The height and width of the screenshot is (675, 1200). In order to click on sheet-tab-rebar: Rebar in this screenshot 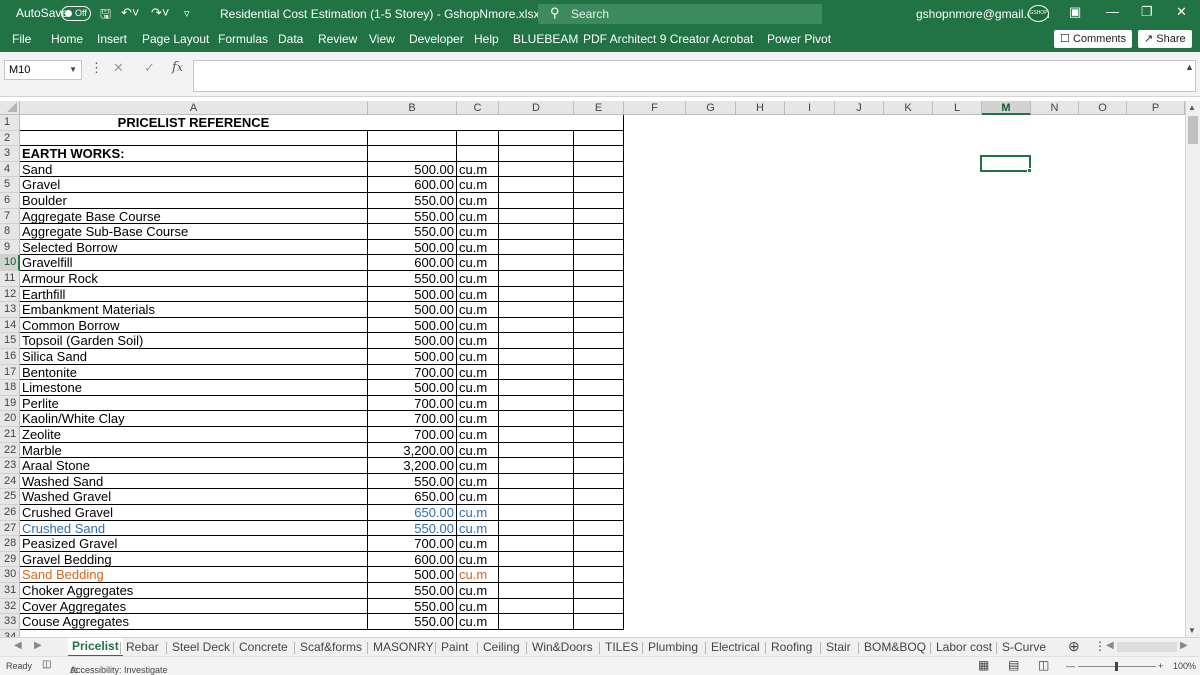, I will do `click(142, 647)`.